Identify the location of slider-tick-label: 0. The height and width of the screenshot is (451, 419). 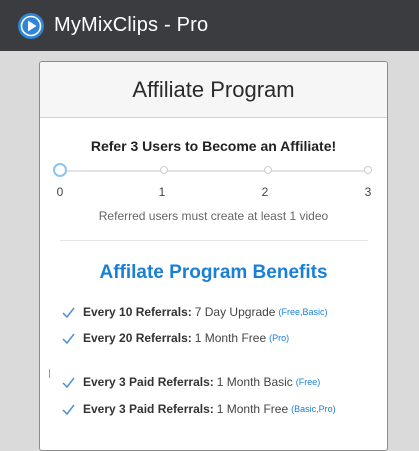
(60, 192).